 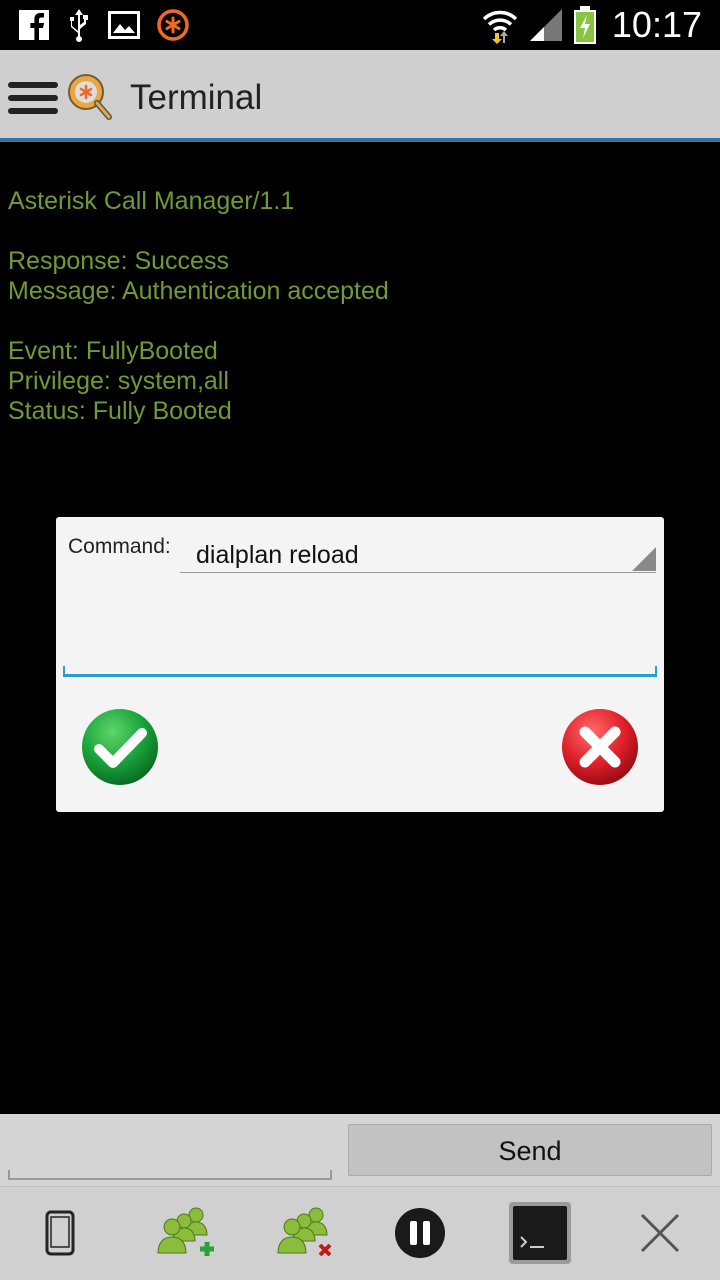 What do you see at coordinates (120, 411) in the screenshot?
I see `terminal-line: Status: Fully Booted` at bounding box center [120, 411].